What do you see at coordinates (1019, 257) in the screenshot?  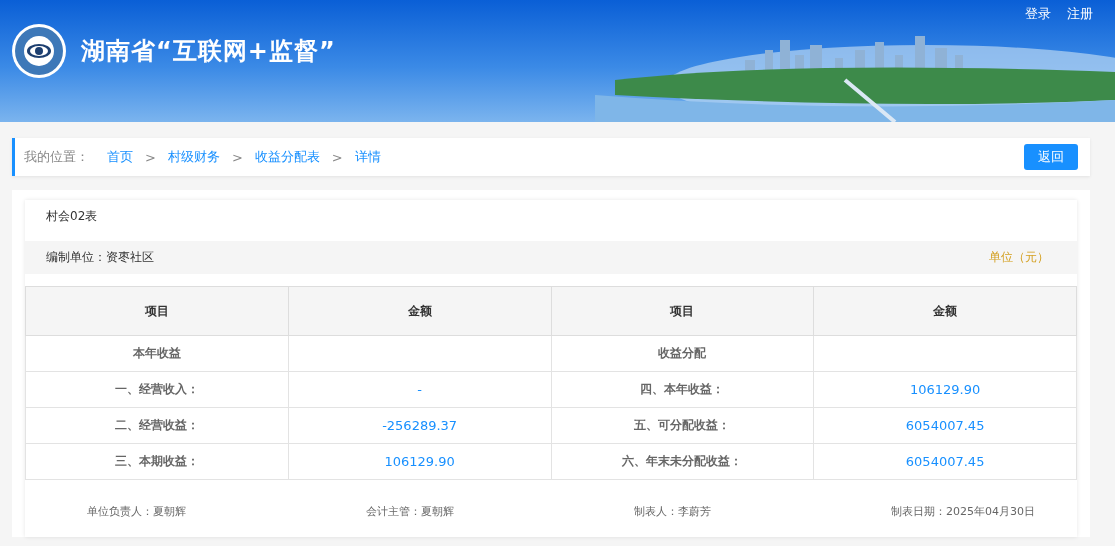 I see `currency-unit: 单位（元）` at bounding box center [1019, 257].